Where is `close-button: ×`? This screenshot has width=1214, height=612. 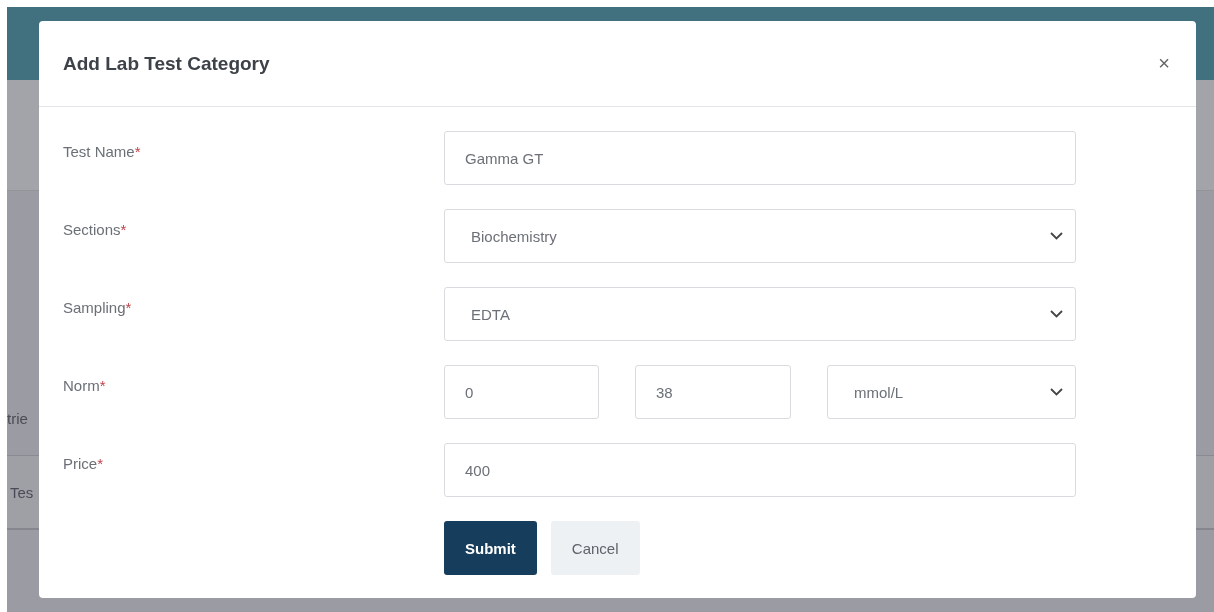
close-button: × is located at coordinates (1164, 63).